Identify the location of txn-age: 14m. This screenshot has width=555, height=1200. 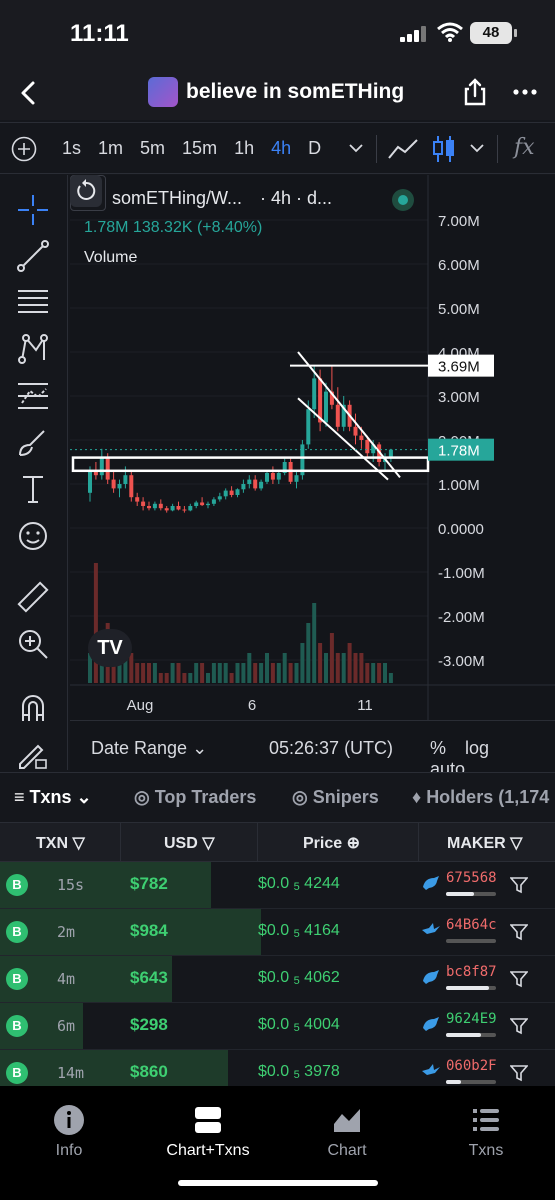
(71, 1073).